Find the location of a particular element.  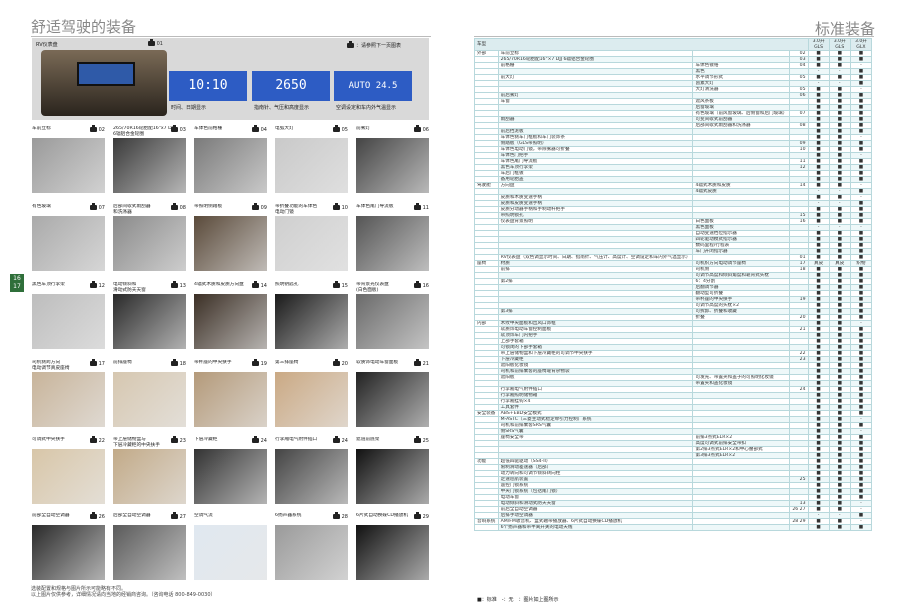

tile-photo-number: 02 is located at coordinates (97, 129).